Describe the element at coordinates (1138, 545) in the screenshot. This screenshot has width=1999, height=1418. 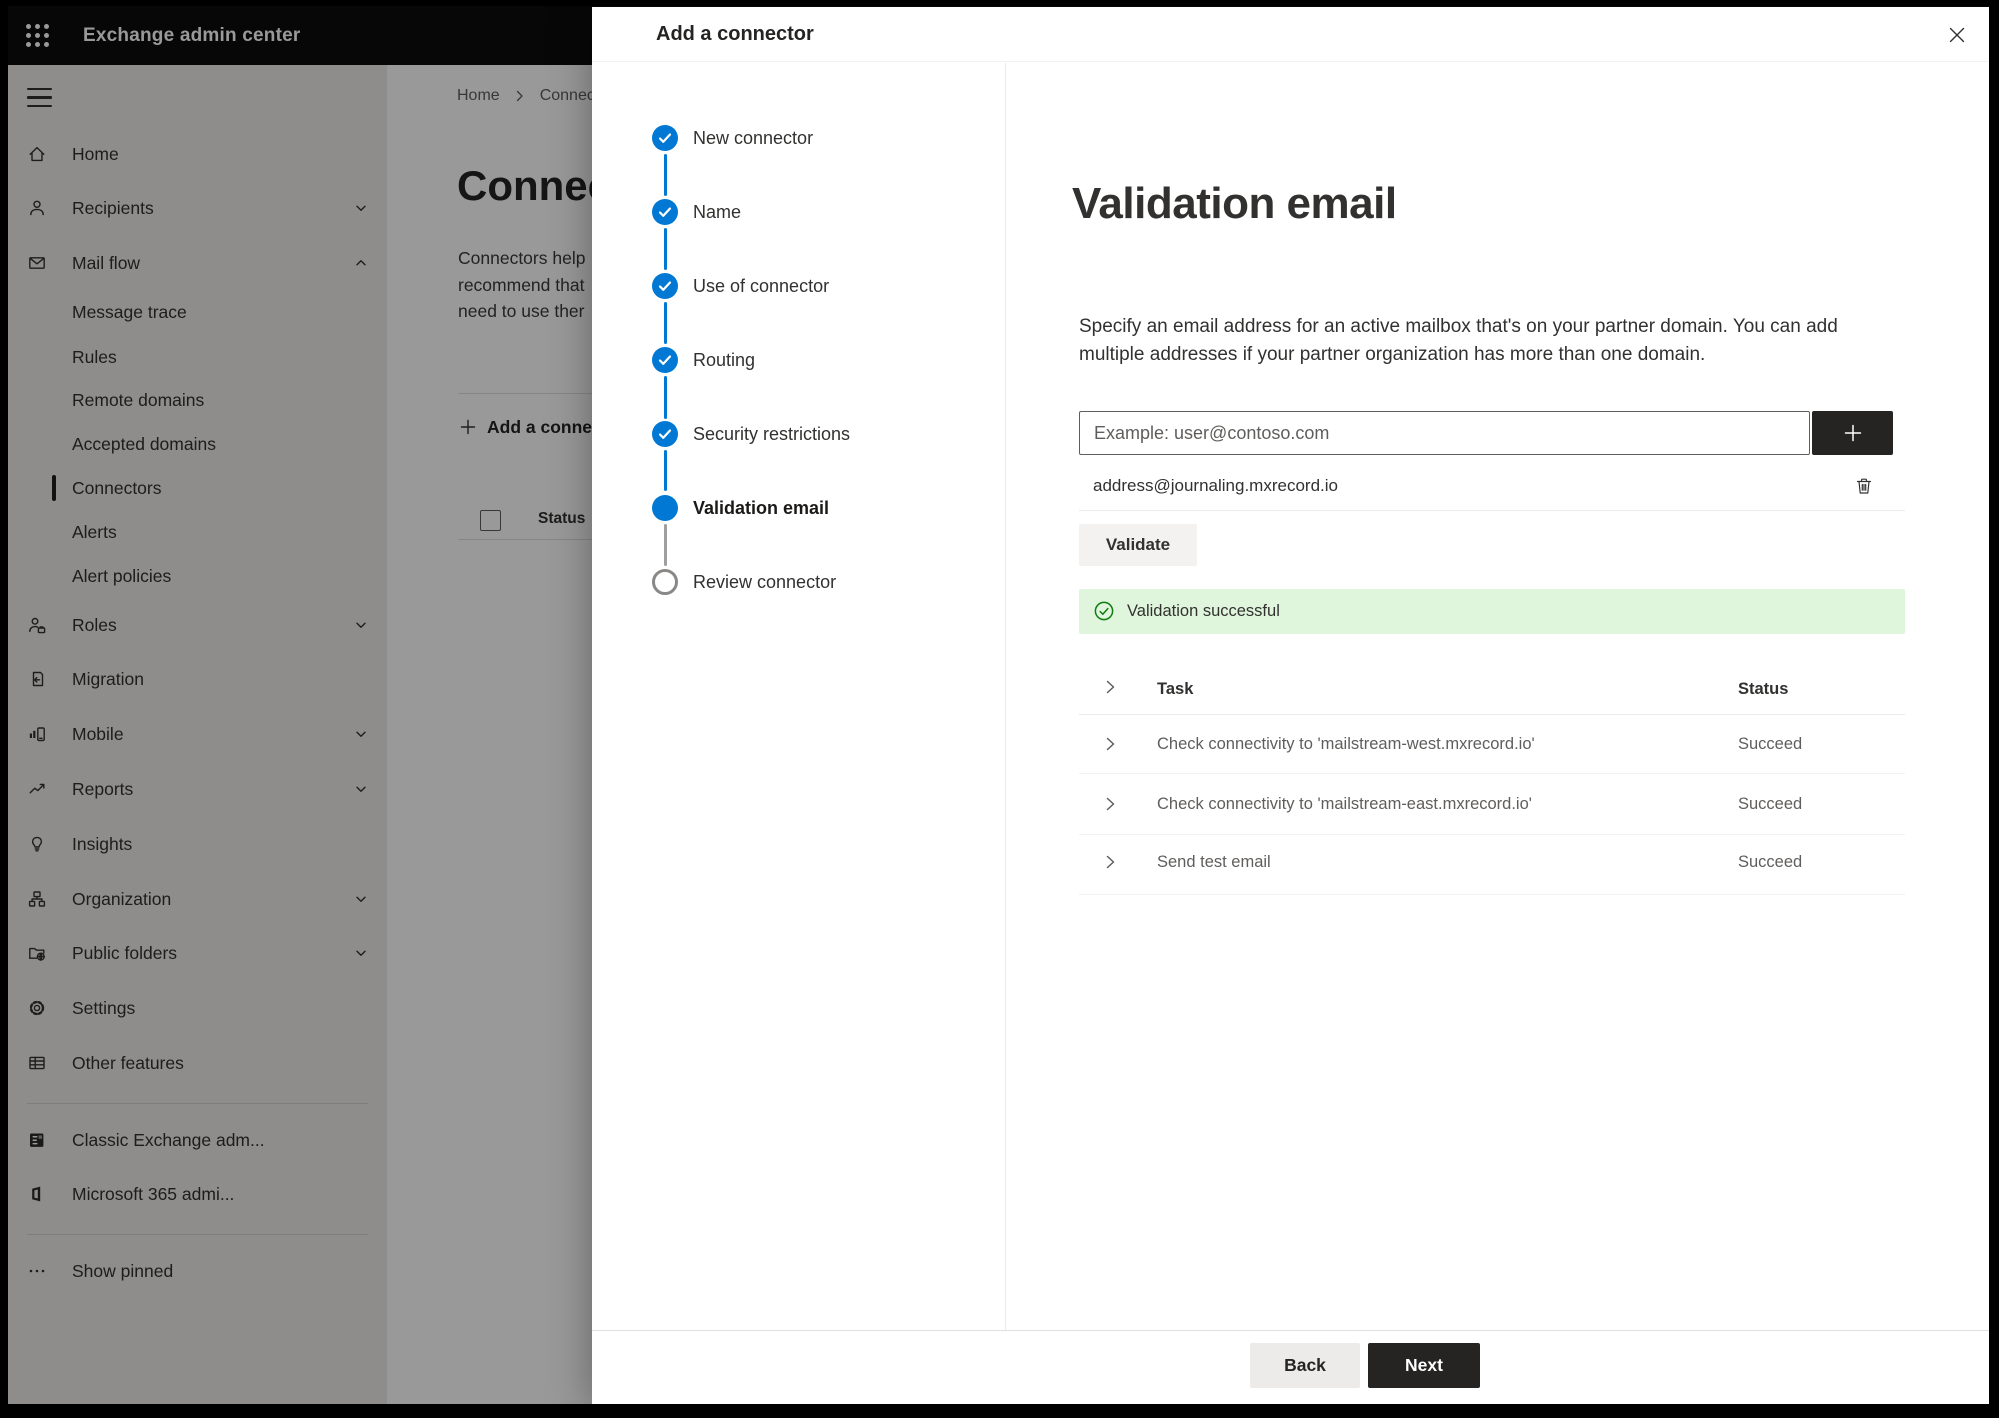
I see `validate-button: Validate` at that location.